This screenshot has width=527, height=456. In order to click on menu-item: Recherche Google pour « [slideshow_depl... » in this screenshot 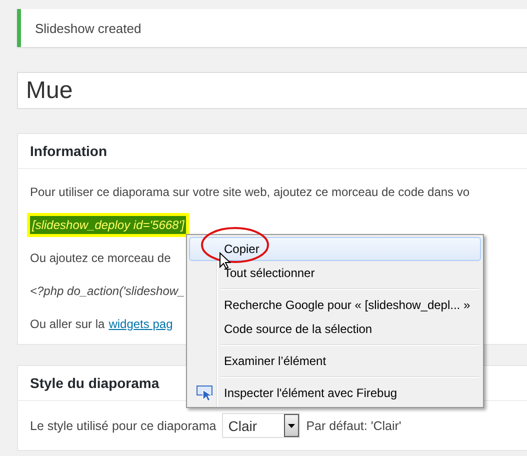, I will do `click(335, 305)`.